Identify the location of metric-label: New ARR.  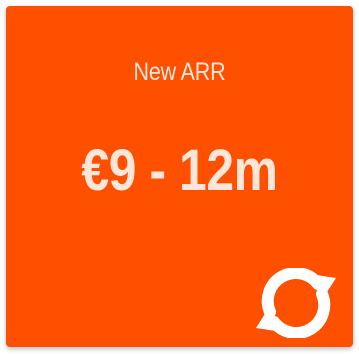
(179, 72).